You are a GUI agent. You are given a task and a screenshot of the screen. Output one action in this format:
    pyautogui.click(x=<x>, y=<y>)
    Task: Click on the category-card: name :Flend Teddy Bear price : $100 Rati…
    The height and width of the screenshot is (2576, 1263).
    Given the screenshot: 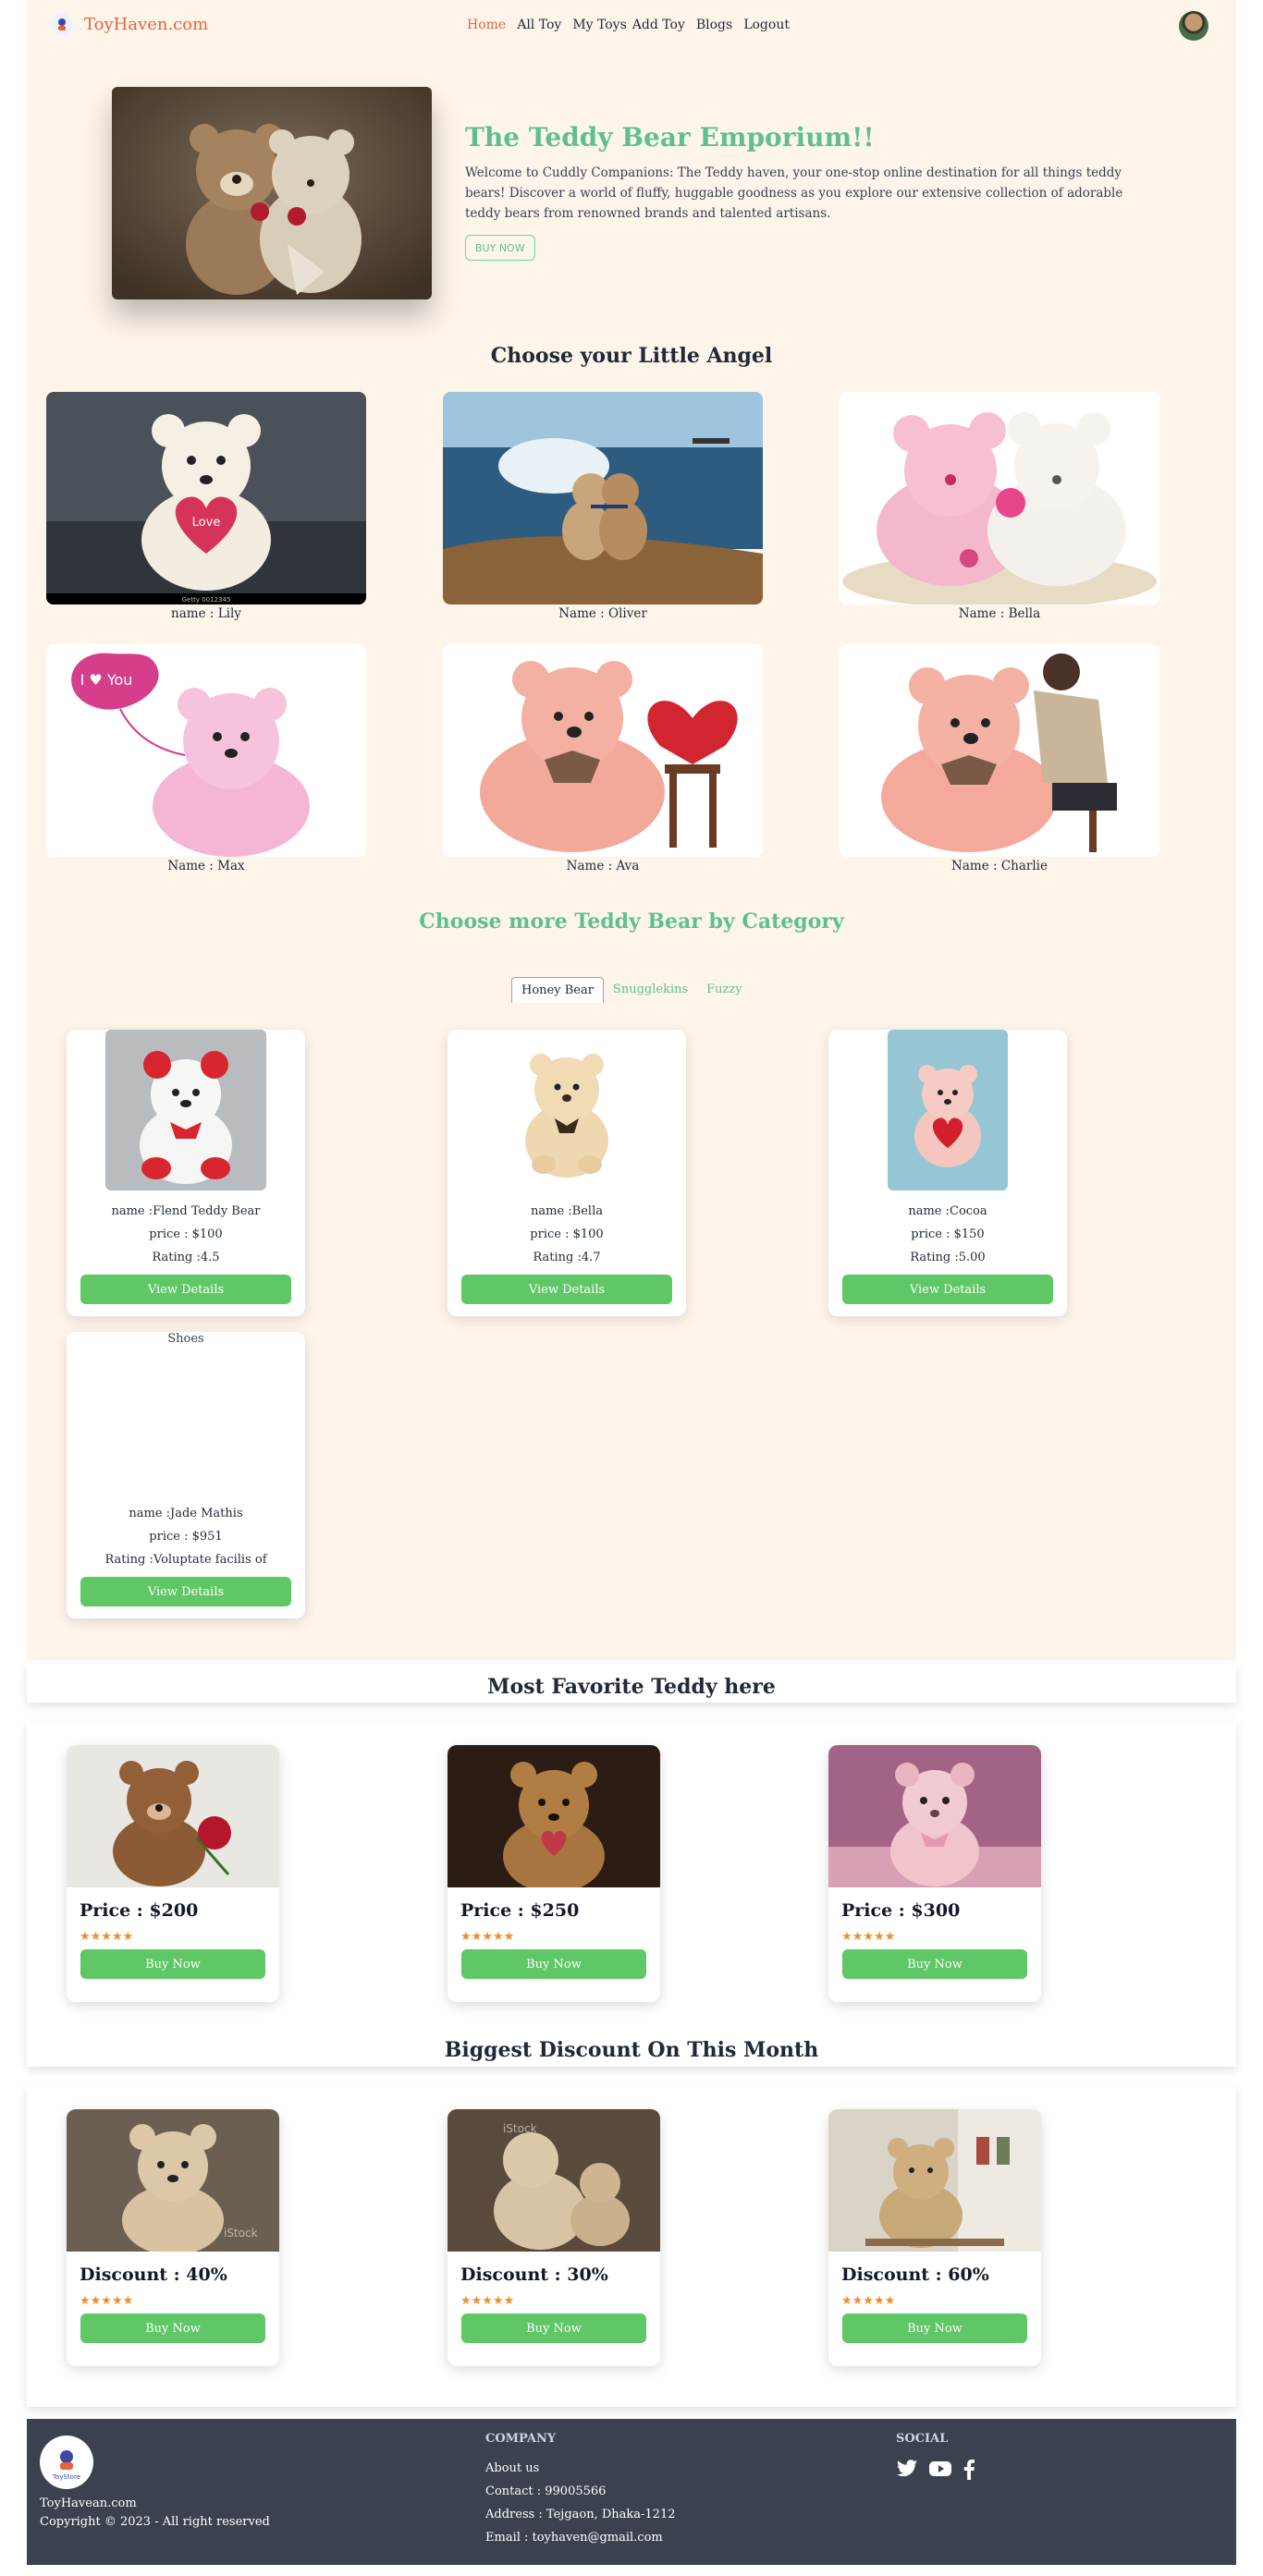 What is the action you would take?
    pyautogui.click(x=186, y=1173)
    